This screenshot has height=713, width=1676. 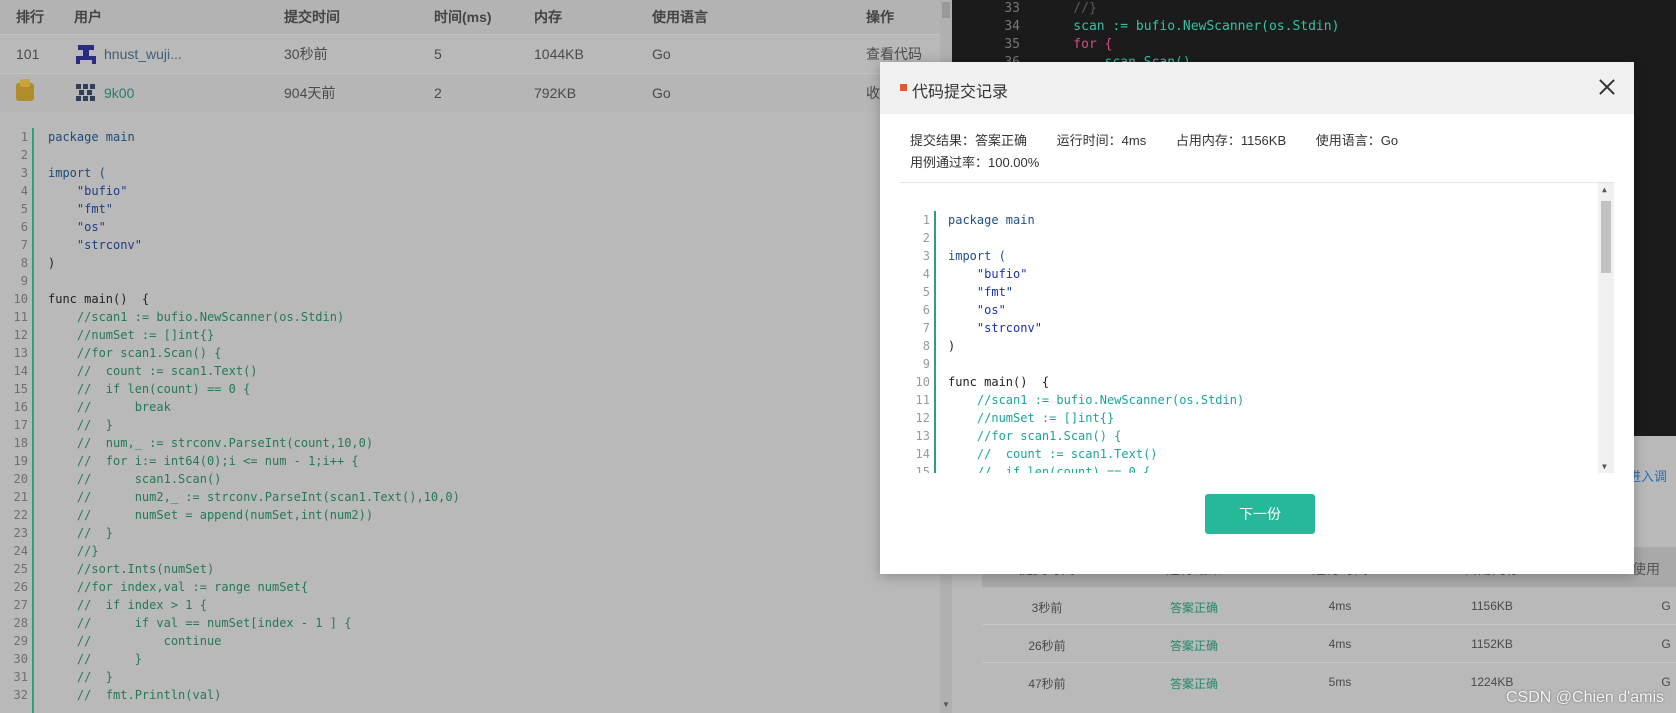 I want to click on line-text: "bufio", so click(x=88, y=191).